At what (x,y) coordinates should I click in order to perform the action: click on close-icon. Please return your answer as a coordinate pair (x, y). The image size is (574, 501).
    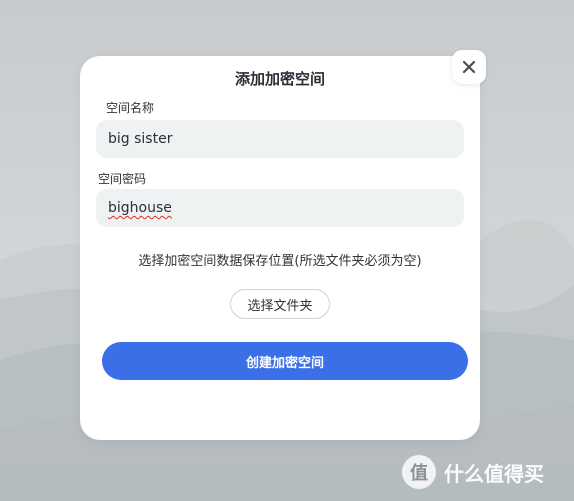
    Looking at the image, I should click on (469, 67).